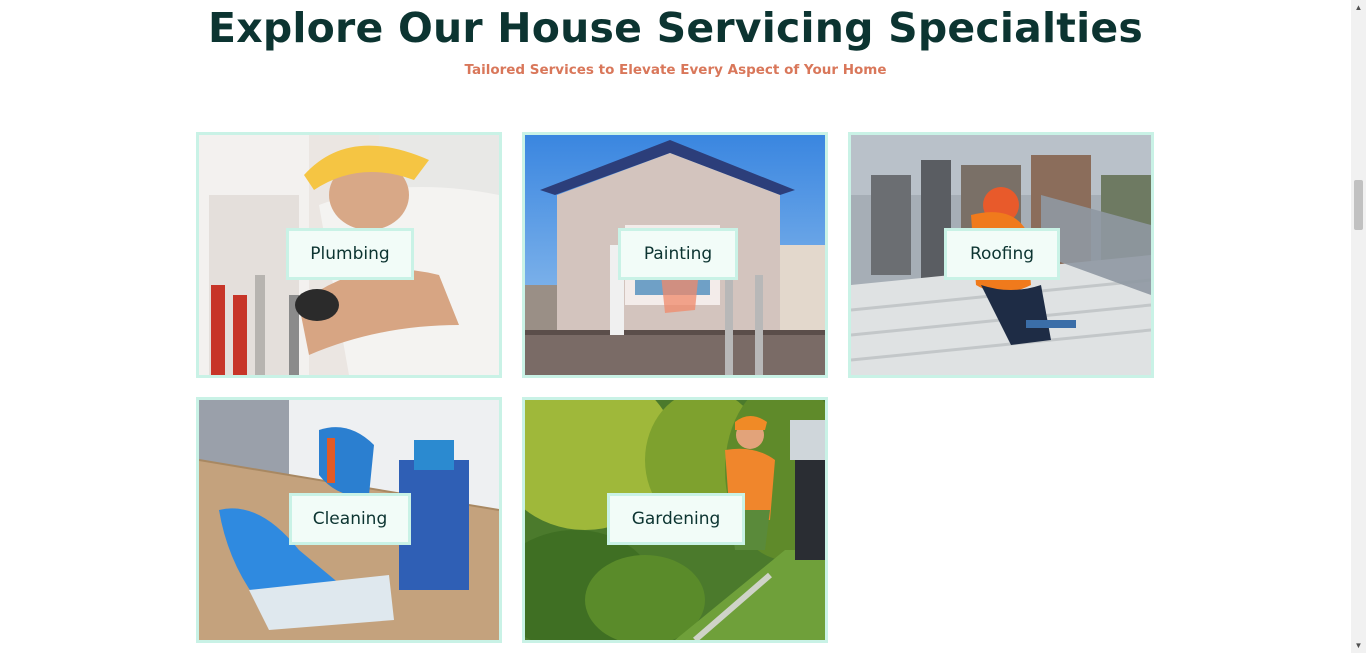  What do you see at coordinates (1358, 7) in the screenshot?
I see `triangle-up-icon: ▲` at bounding box center [1358, 7].